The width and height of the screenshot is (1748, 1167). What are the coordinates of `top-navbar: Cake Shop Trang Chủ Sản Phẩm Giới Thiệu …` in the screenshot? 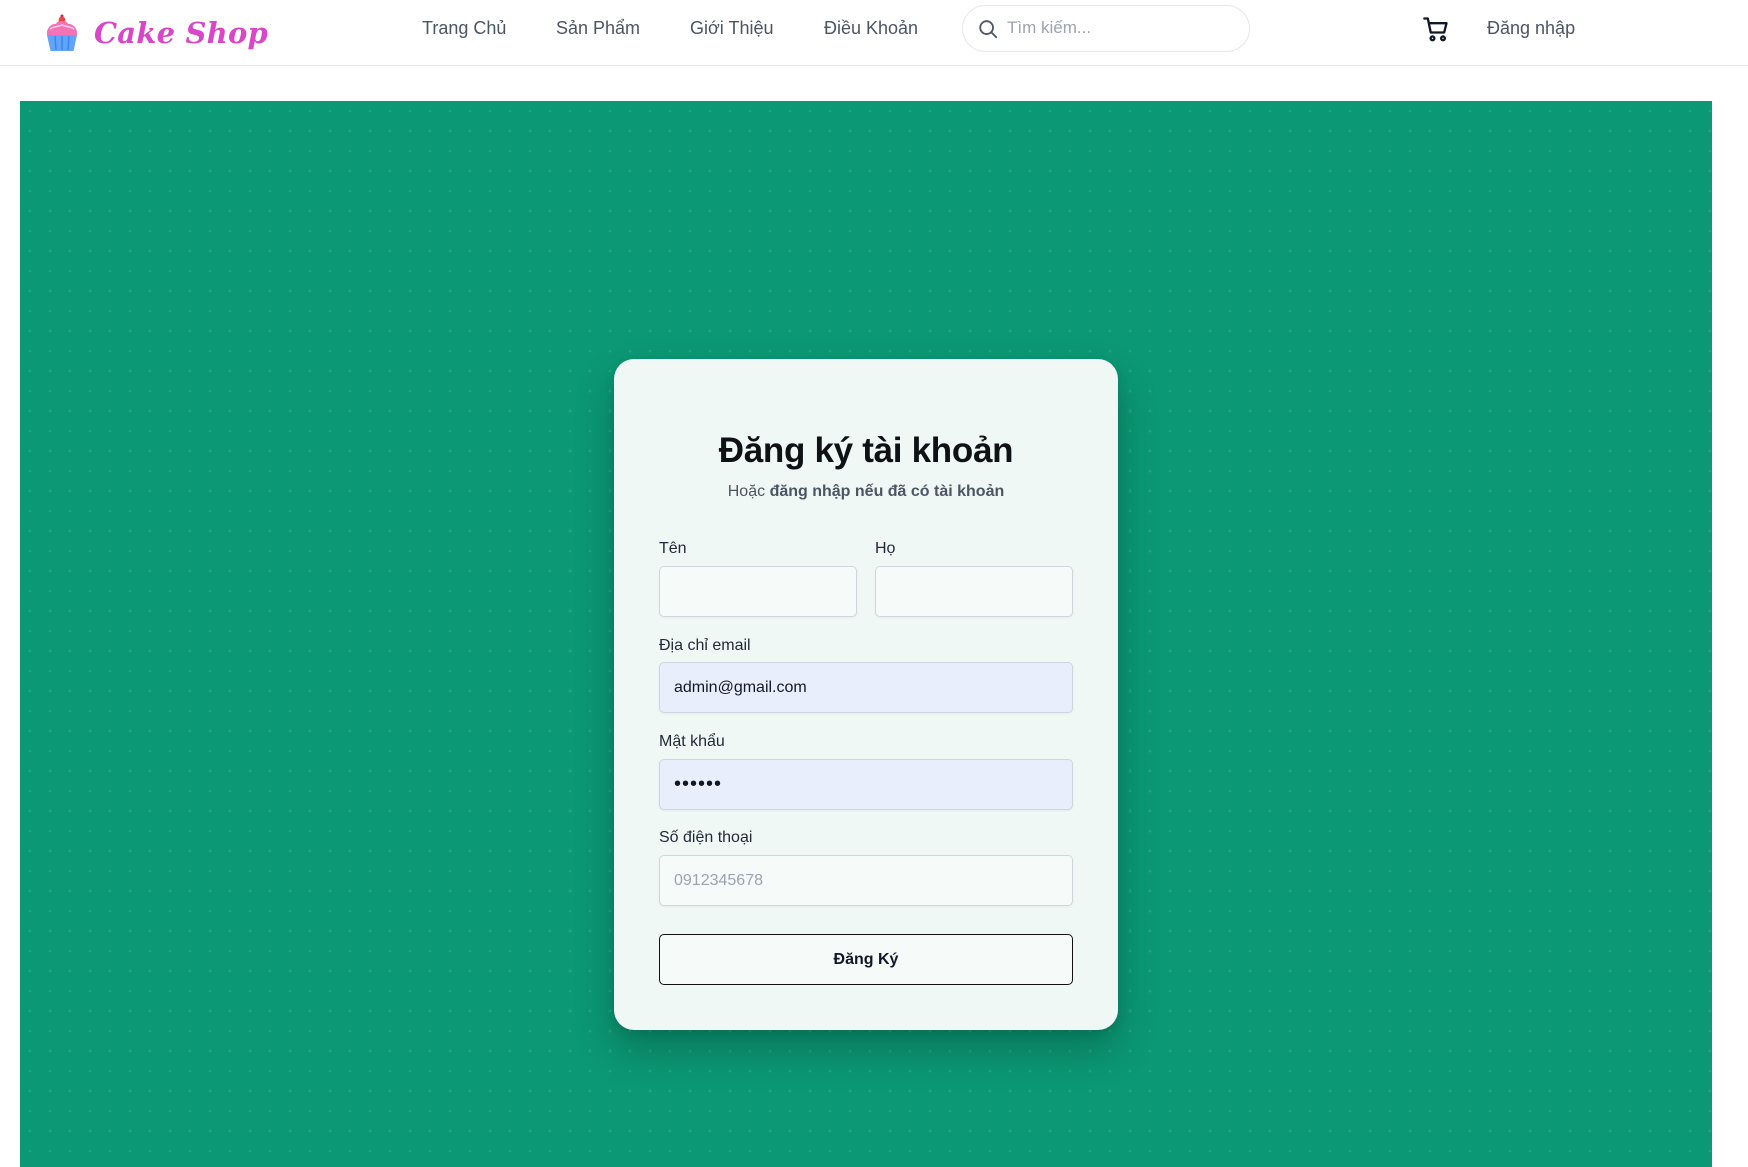 It's located at (874, 33).